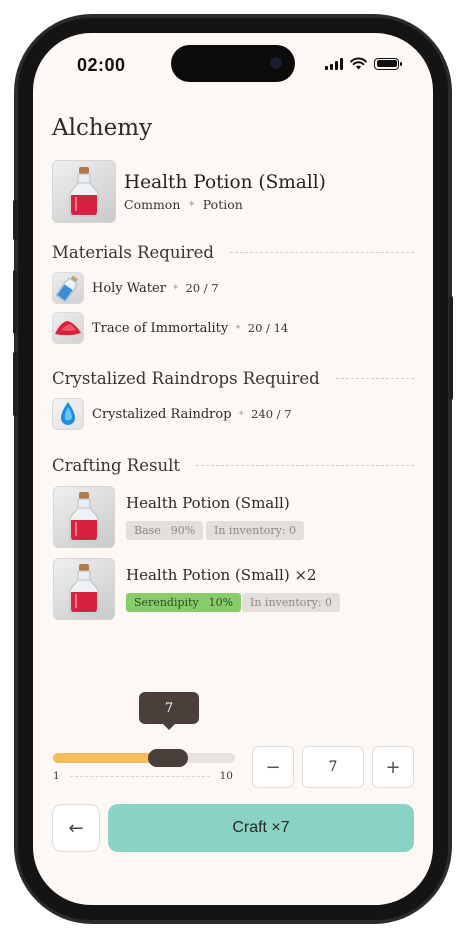  What do you see at coordinates (15, 220) in the screenshot?
I see `action-button` at bounding box center [15, 220].